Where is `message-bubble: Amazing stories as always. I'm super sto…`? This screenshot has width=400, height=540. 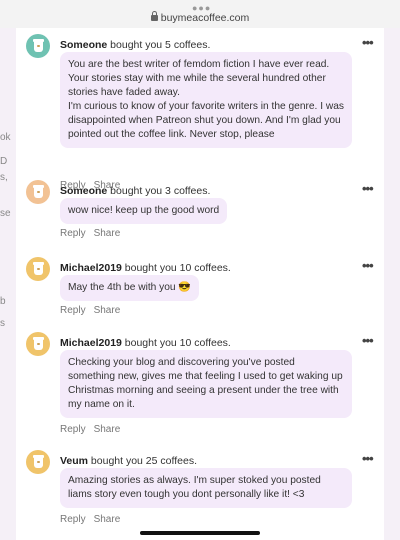 message-bubble: Amazing stories as always. I'm super sto… is located at coordinates (206, 488).